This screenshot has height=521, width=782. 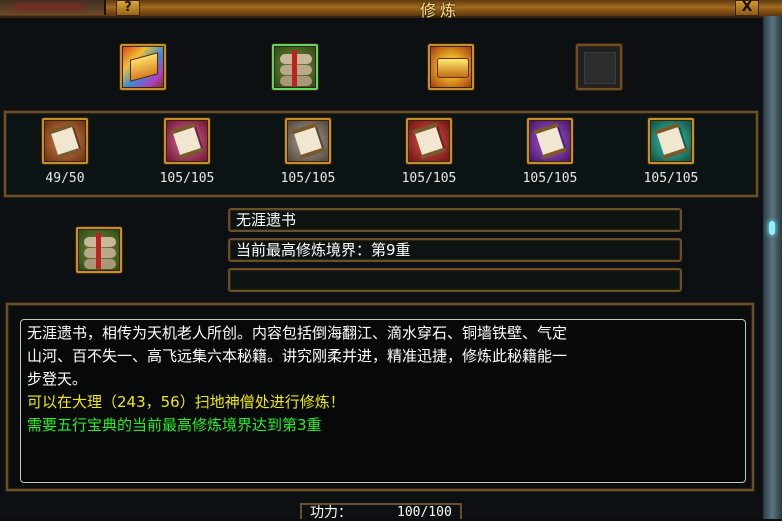 I want to click on scroll-brown-icon, so click(x=65, y=141).